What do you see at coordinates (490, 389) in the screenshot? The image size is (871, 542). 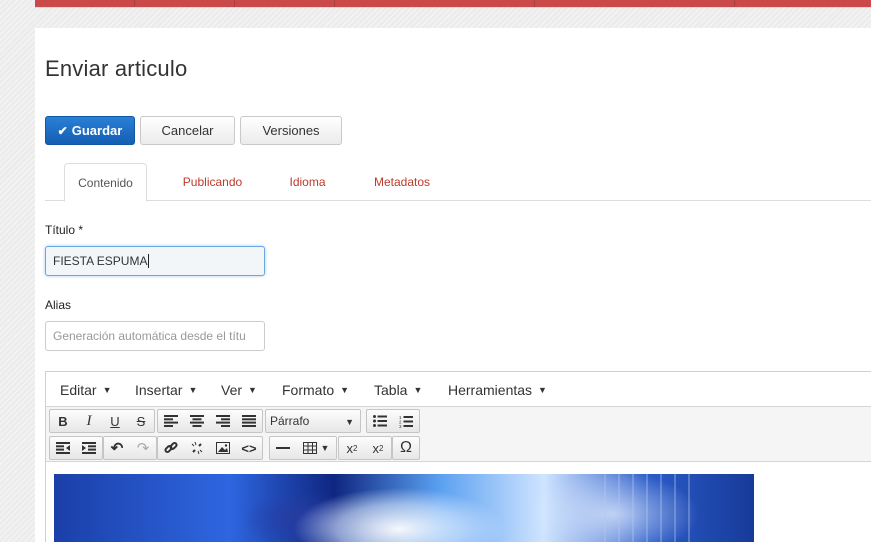 I see `menu-herramientas-label: Herramientas` at bounding box center [490, 389].